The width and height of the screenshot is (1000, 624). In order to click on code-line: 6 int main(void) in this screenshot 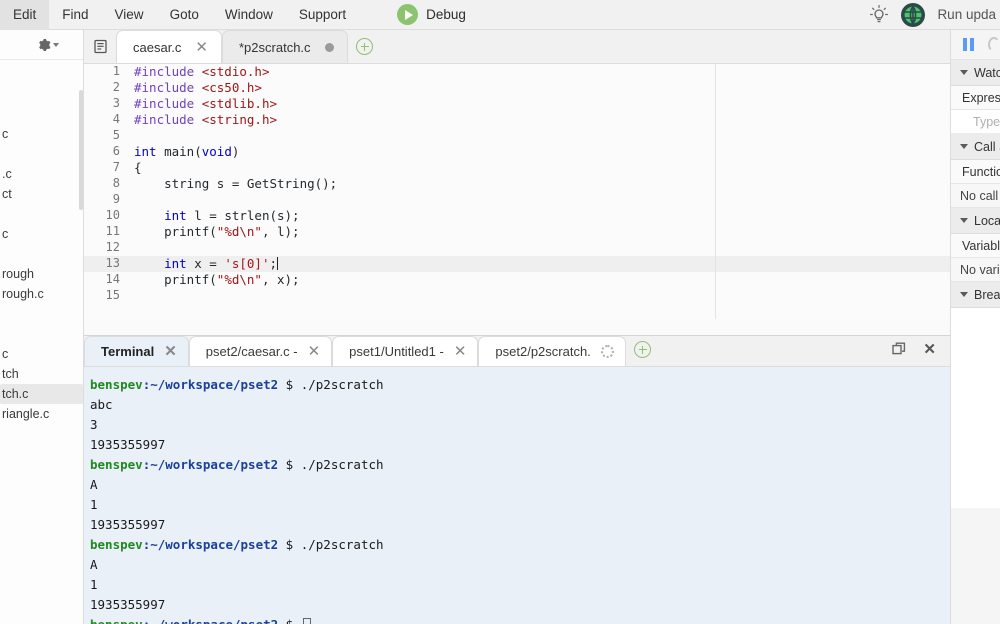, I will do `click(517, 152)`.